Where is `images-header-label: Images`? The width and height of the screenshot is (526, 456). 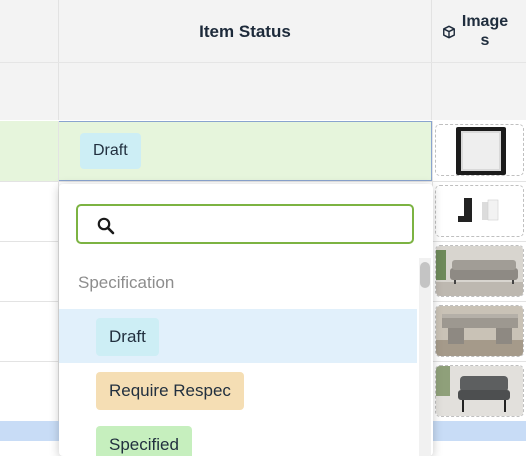 images-header-label: Images is located at coordinates (485, 31).